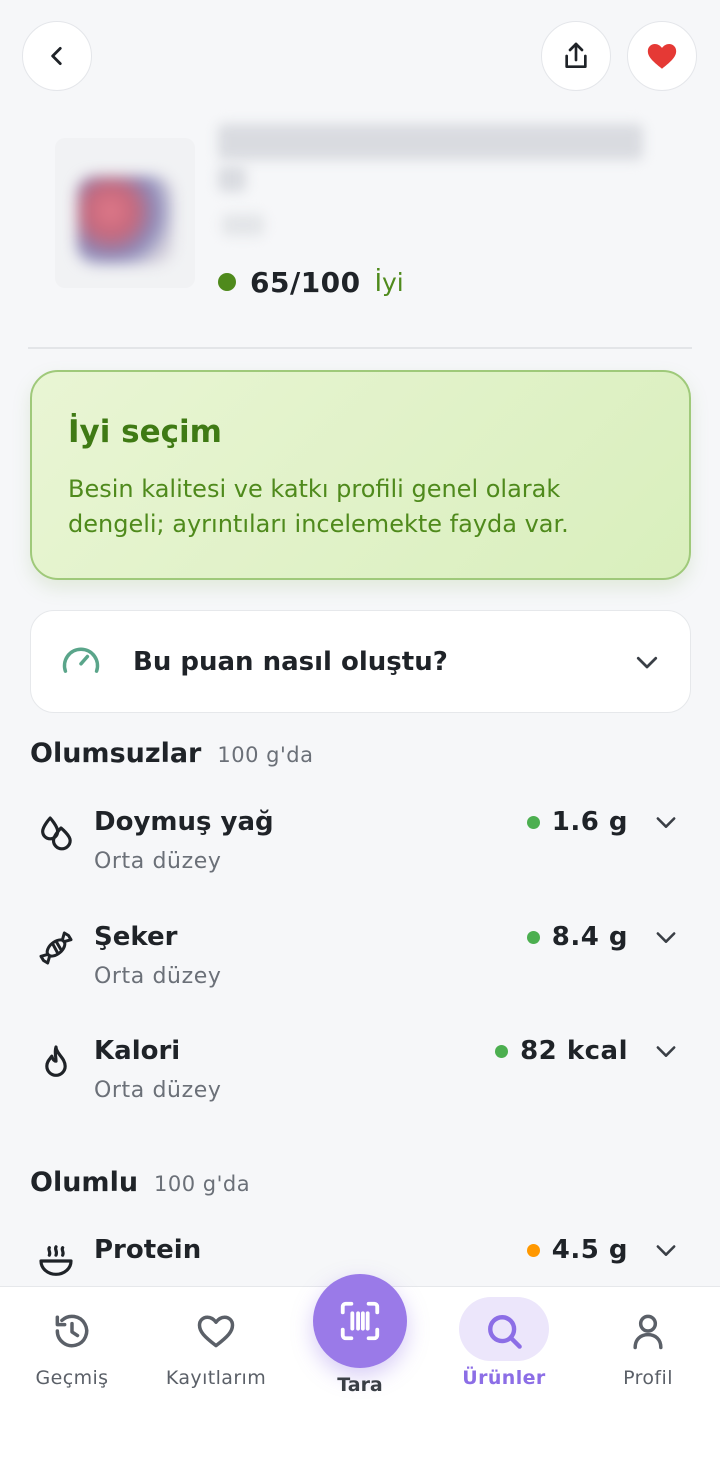 Image resolution: width=720 pixels, height=1460 pixels. I want to click on heart-filled-icon, so click(662, 56).